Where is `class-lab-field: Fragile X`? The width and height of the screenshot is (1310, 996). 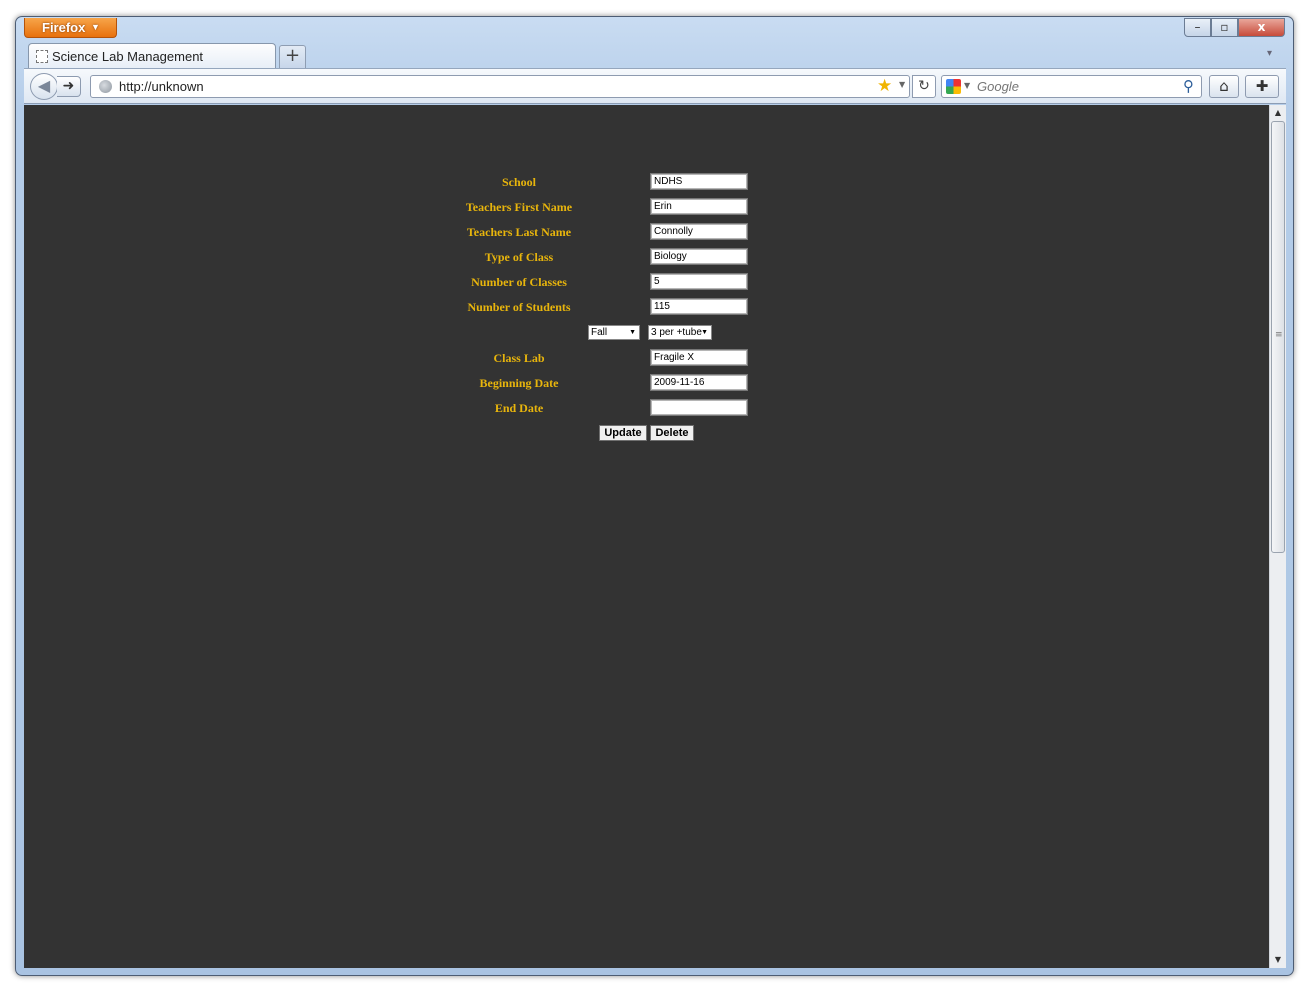
class-lab-field: Fragile X is located at coordinates (699, 357).